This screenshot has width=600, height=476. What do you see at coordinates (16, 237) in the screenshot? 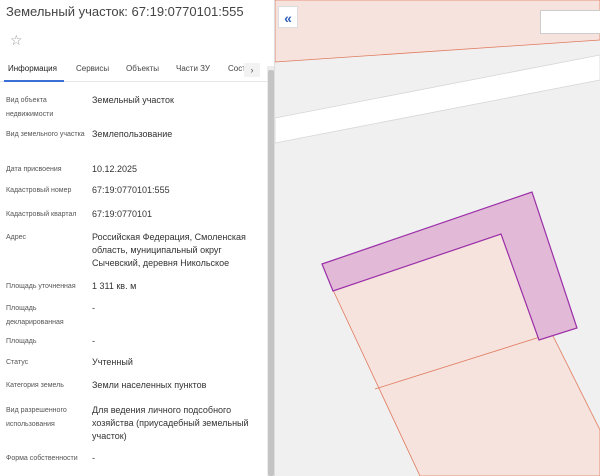
I see `field-label: Адрес` at bounding box center [16, 237].